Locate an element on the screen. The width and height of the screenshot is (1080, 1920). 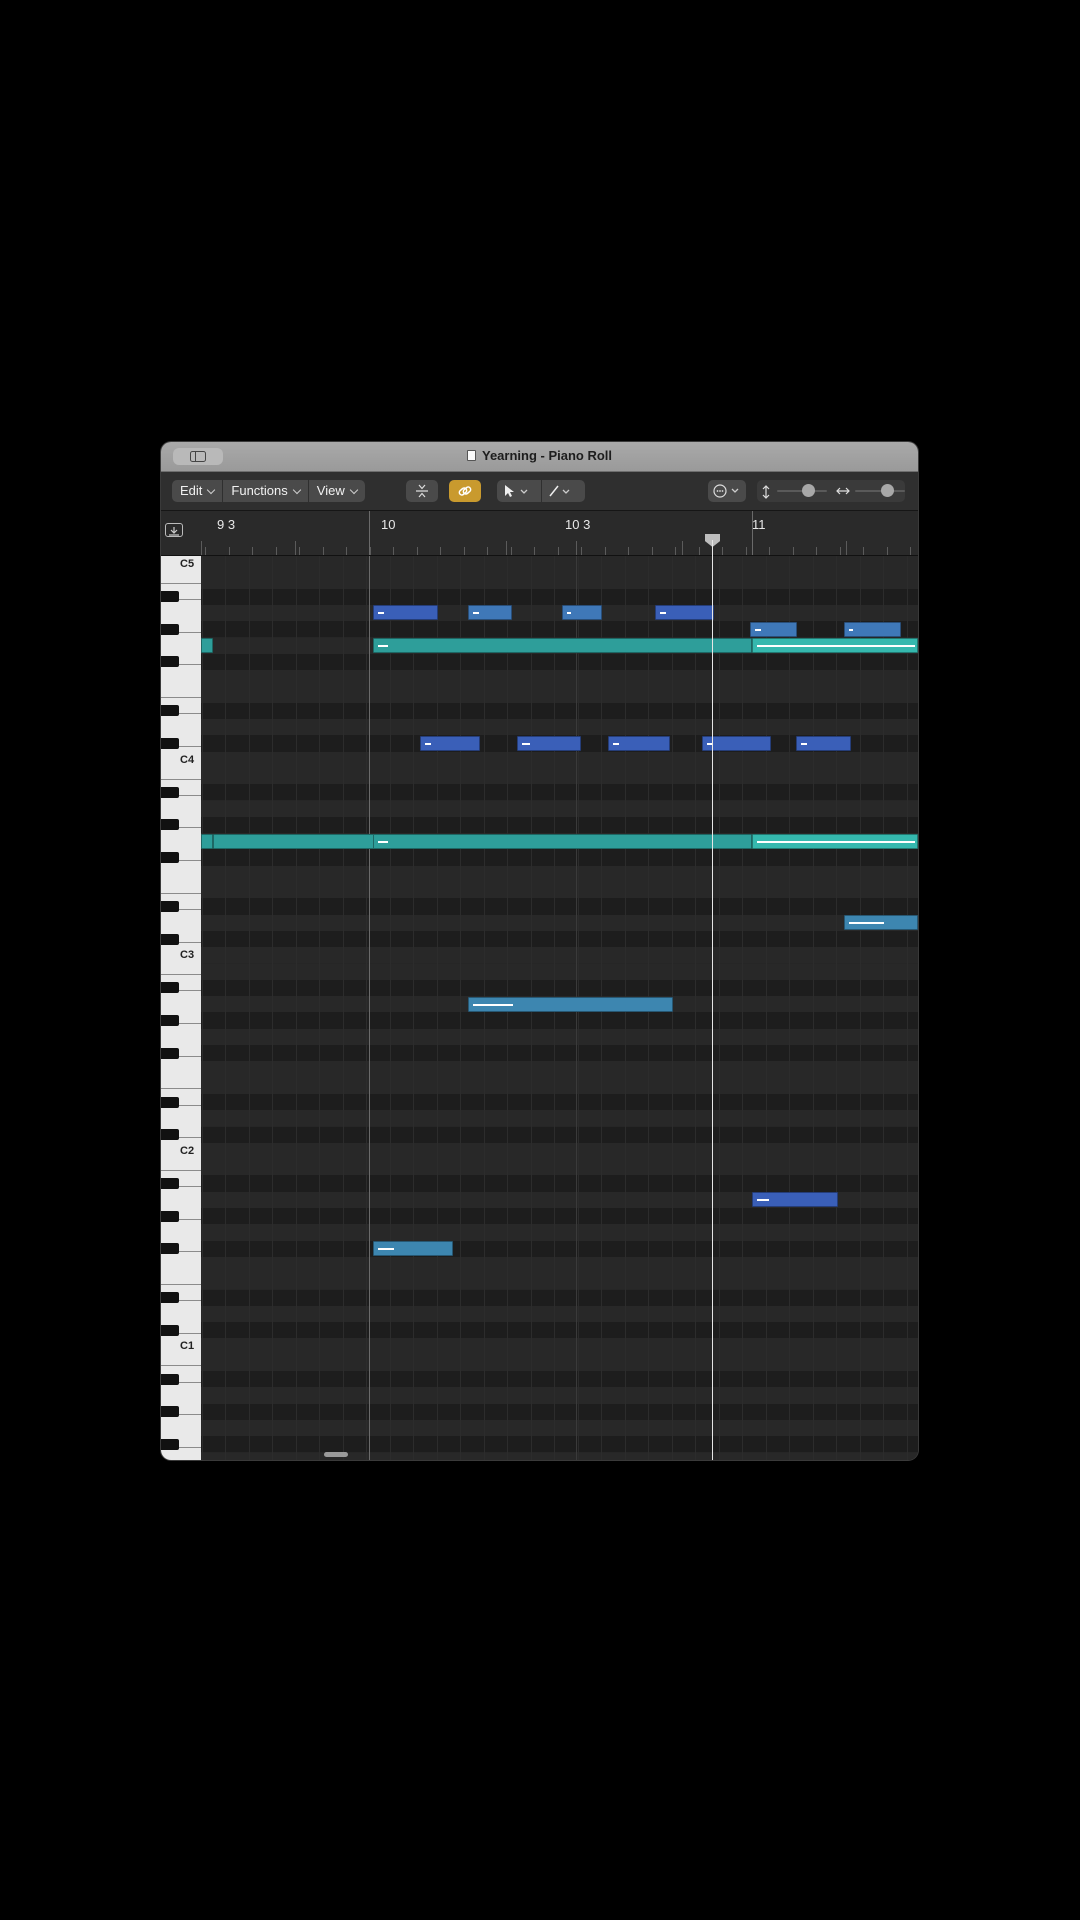
bar-ruler: 10 9 3 10 3 11 is located at coordinates (559, 533).